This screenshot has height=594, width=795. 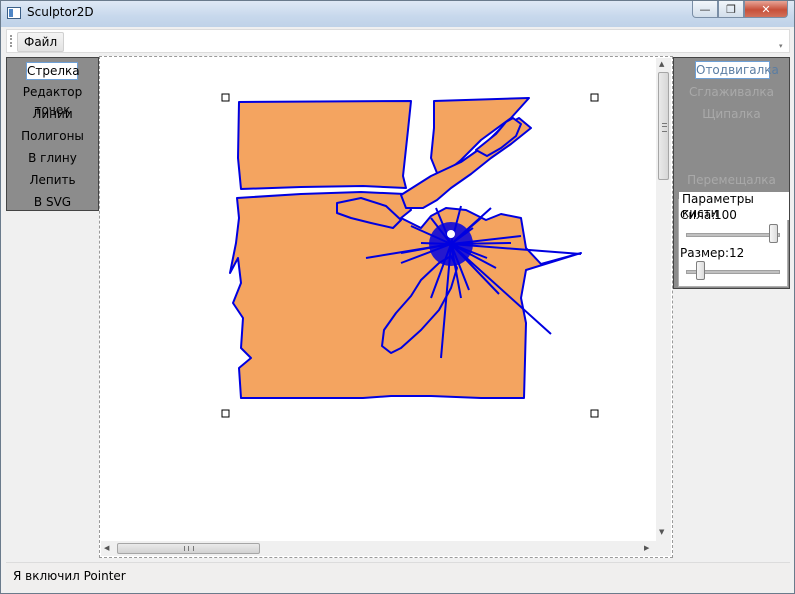 What do you see at coordinates (60, 12) in the screenshot?
I see `window-title: Sculptor2D` at bounding box center [60, 12].